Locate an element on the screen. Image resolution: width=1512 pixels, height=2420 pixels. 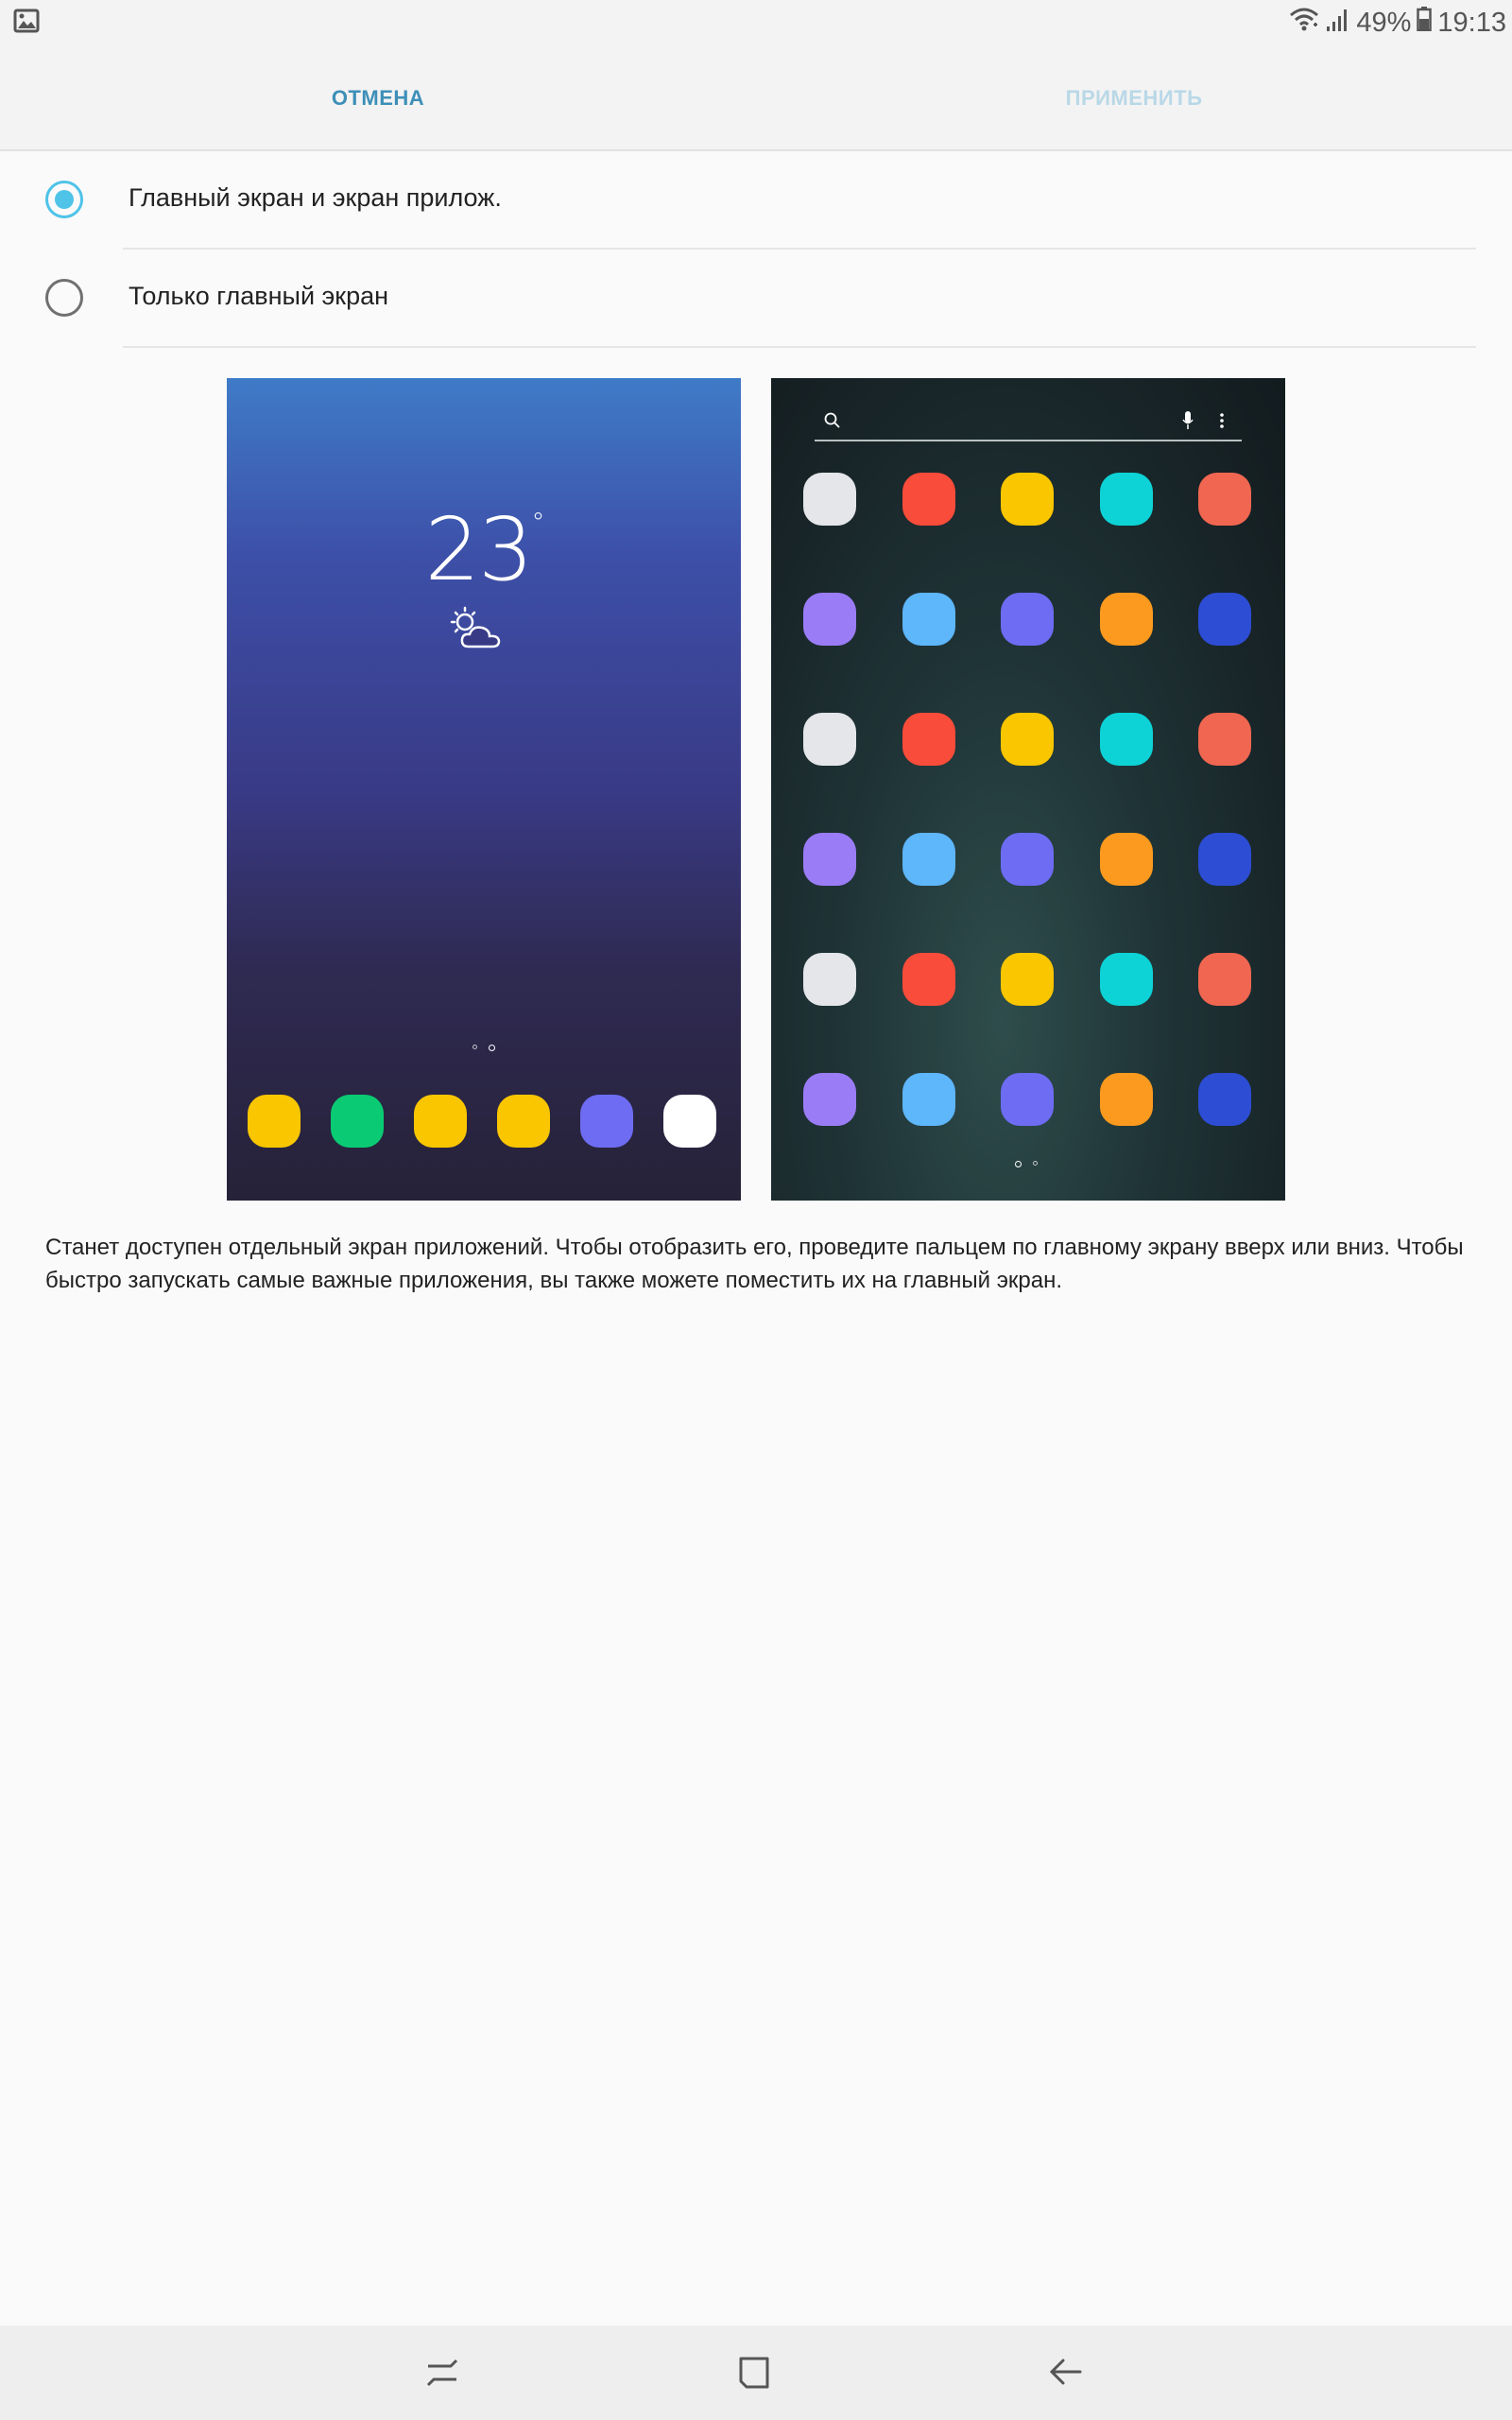
navigation-bar is located at coordinates (756, 2373).